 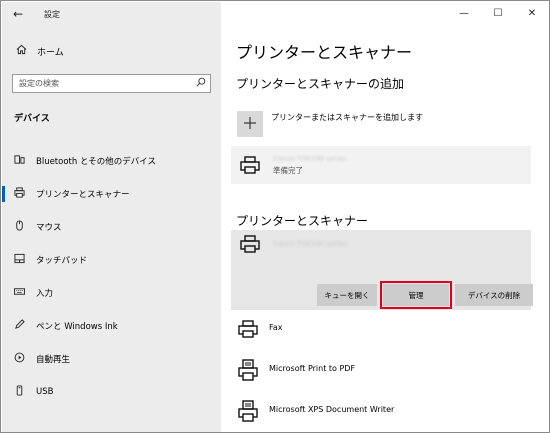 I want to click on section-heading-devices: デバイス, so click(x=32, y=119).